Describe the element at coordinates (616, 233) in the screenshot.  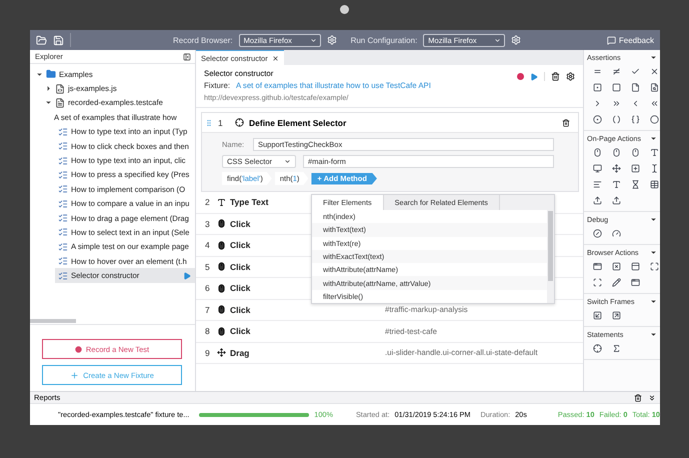
I see `gauge-icon` at that location.